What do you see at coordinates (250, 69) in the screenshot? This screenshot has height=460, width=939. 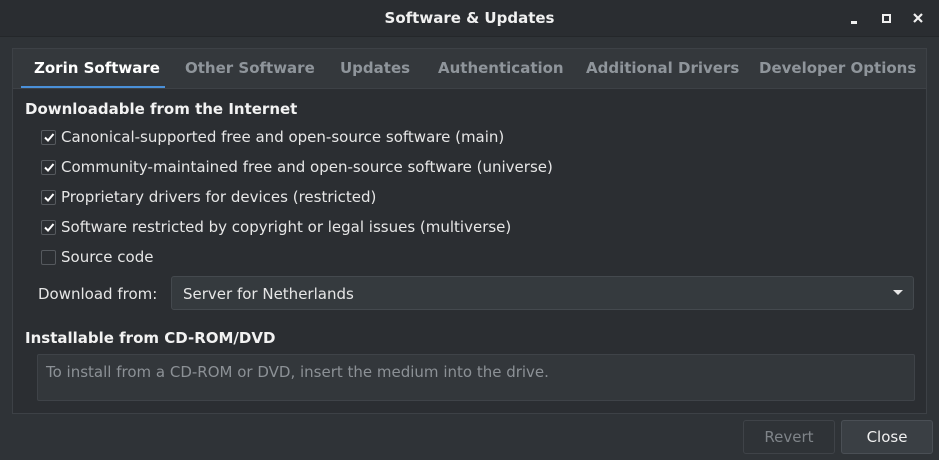 I see `tab-other-software: Other Software` at bounding box center [250, 69].